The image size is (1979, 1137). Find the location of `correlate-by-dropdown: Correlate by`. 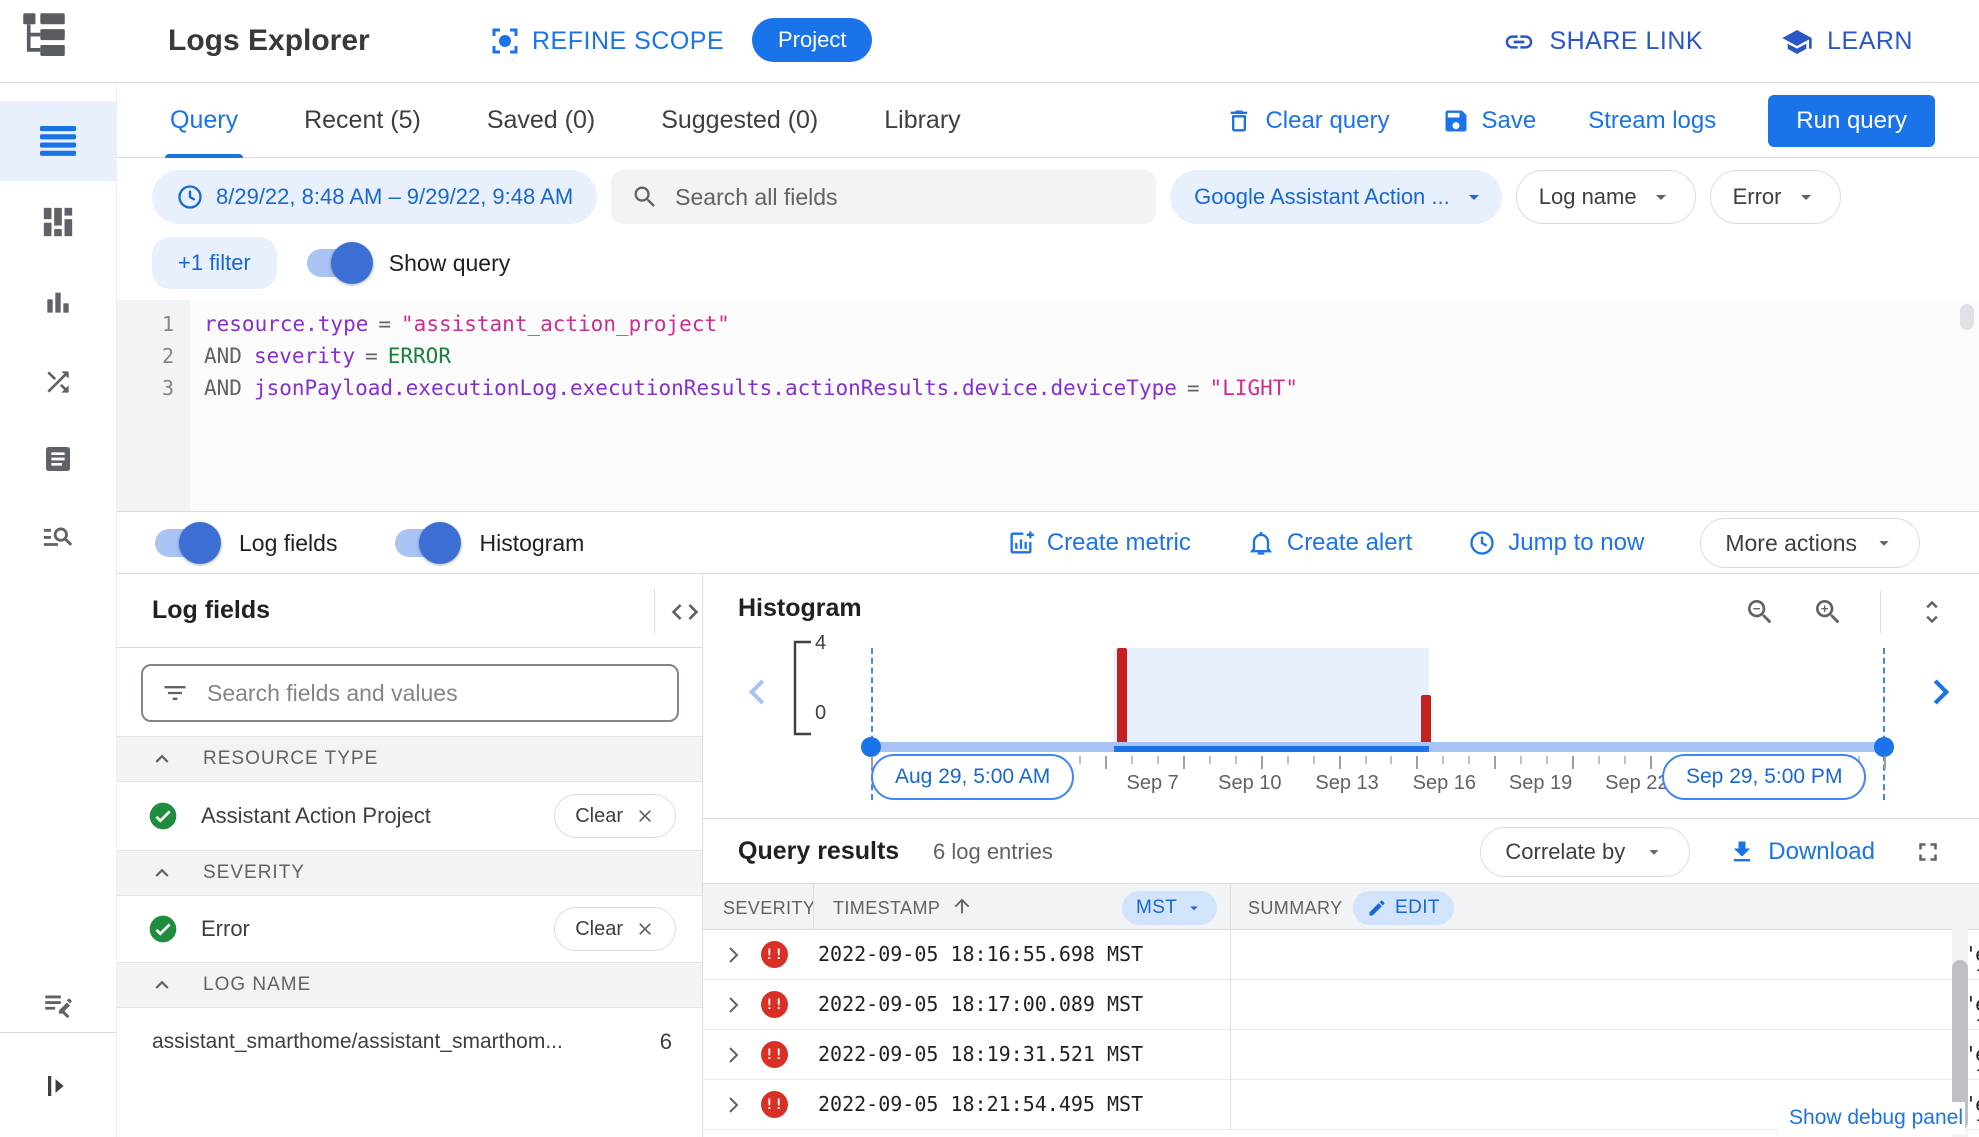

correlate-by-dropdown: Correlate by is located at coordinates (1585, 852).